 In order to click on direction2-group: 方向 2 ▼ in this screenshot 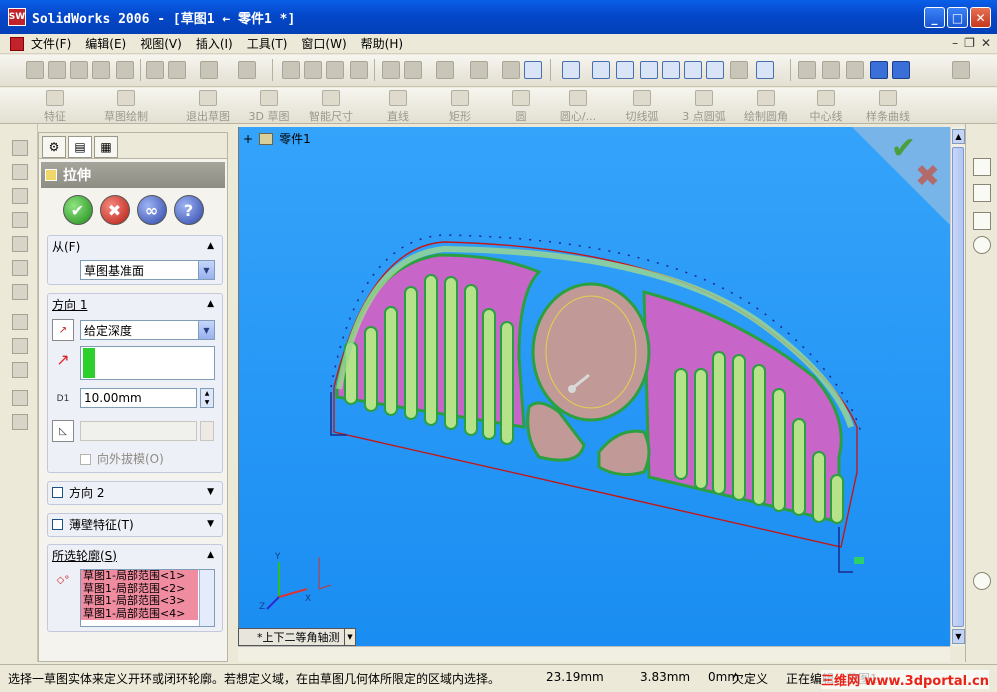, I will do `click(135, 493)`.